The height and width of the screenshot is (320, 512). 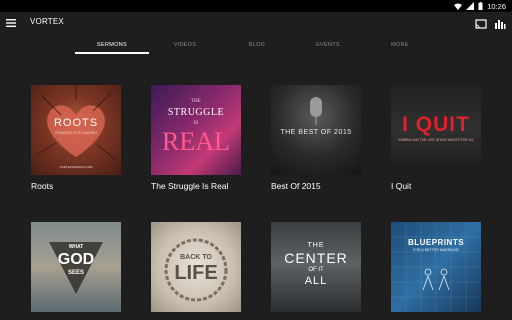 What do you see at coordinates (400, 45) in the screenshot?
I see `tab-more: MORE` at bounding box center [400, 45].